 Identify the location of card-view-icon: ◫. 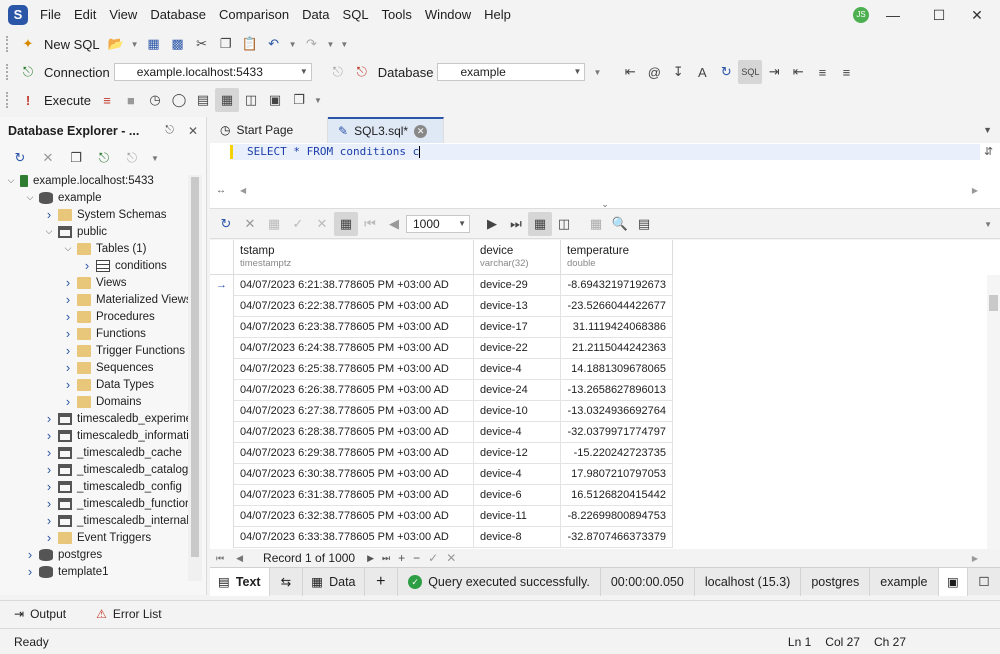
(564, 224).